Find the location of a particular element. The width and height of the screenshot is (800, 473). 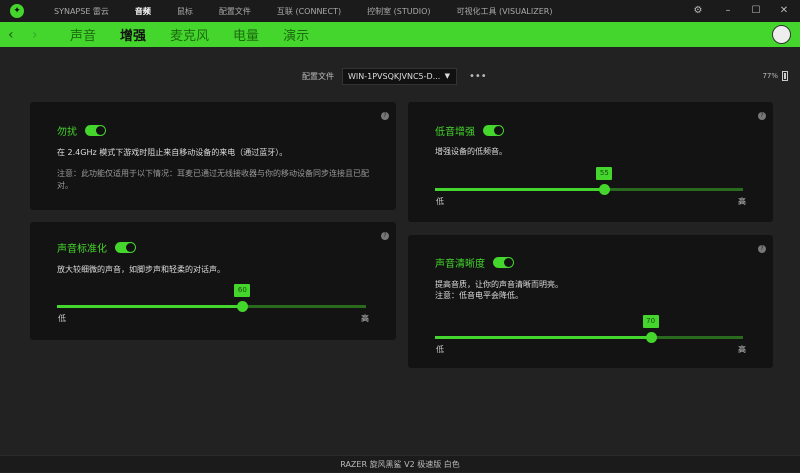

back-chevron-icon: ‹ is located at coordinates (16, 35).